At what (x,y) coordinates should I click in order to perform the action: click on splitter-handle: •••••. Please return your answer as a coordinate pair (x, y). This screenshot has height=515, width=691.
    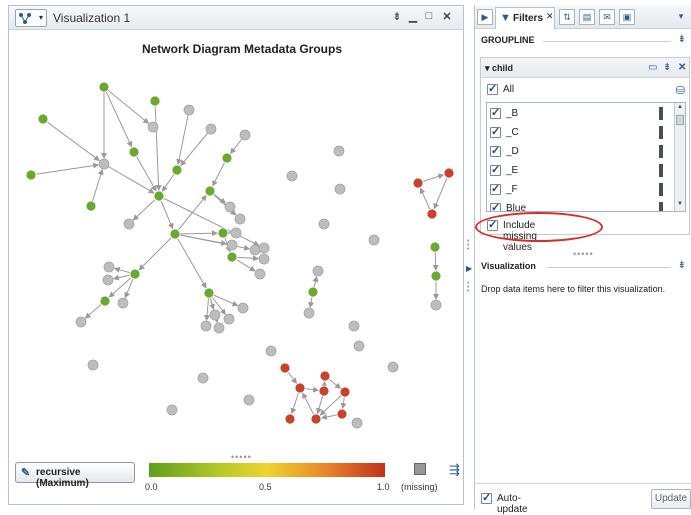
    Looking at the image, I should click on (241, 457).